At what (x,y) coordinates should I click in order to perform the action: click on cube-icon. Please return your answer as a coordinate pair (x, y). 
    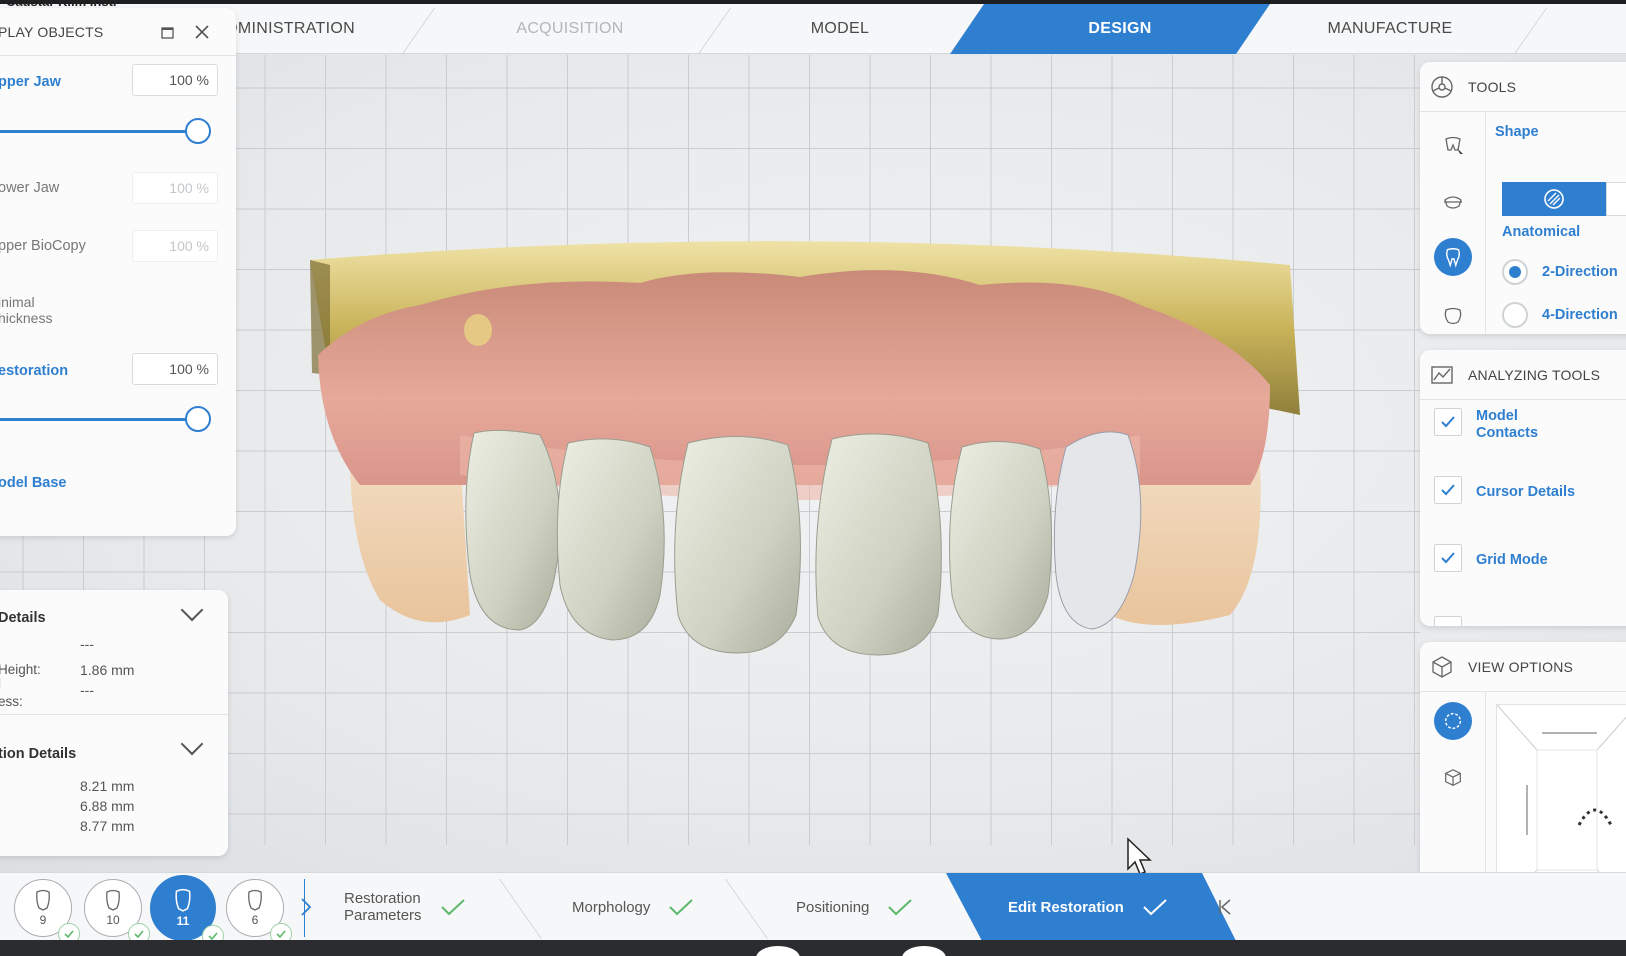
    Looking at the image, I should click on (1442, 667).